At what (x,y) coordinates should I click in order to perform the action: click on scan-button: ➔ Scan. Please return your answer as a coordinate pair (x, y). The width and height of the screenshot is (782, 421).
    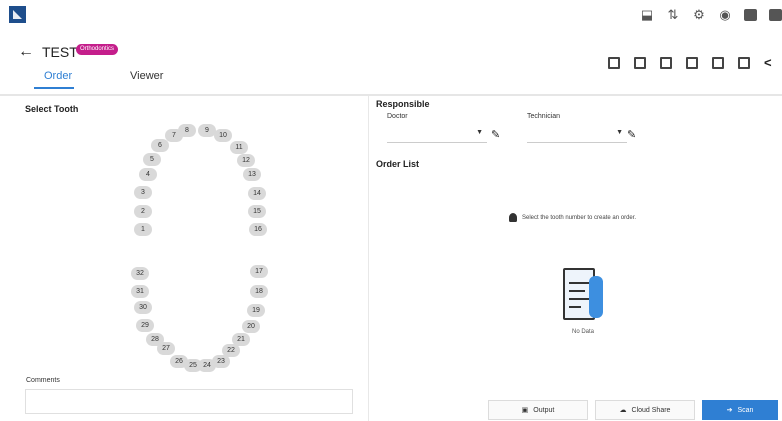
    Looking at the image, I should click on (740, 410).